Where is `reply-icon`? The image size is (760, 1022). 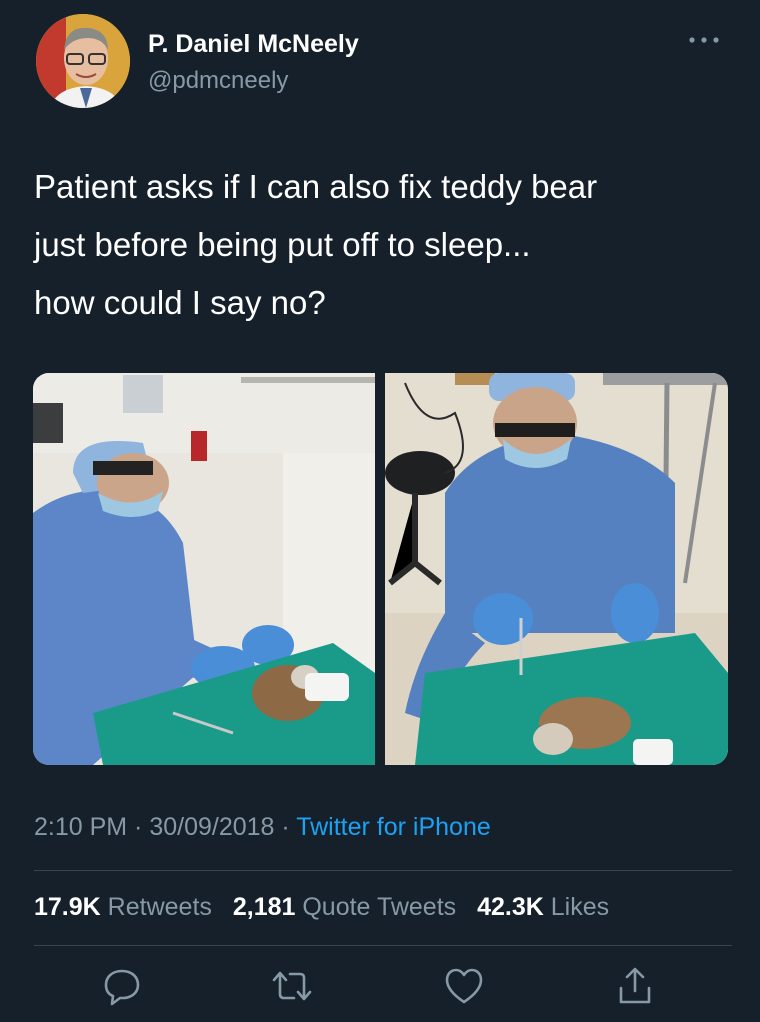
reply-icon is located at coordinates (122, 987).